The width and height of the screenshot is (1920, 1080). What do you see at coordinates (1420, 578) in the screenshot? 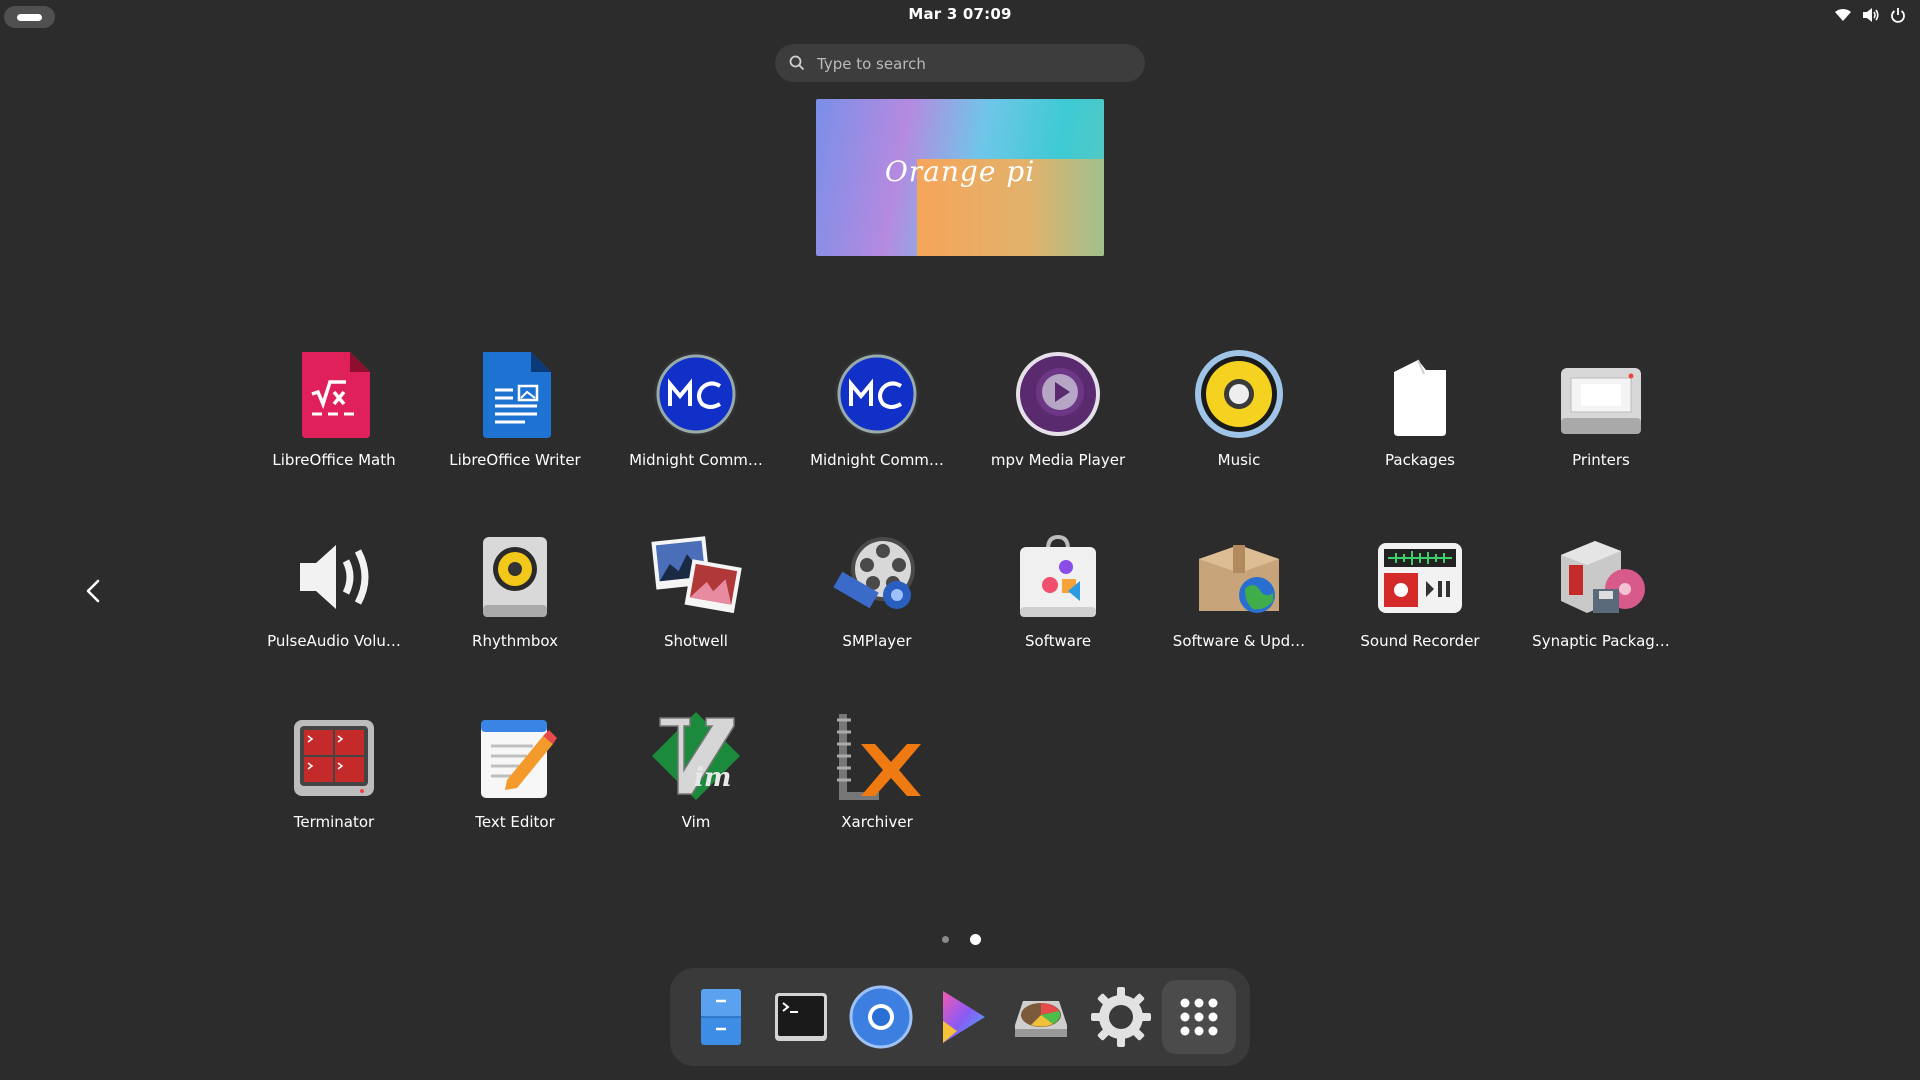
I see `sound-recorder-icon` at bounding box center [1420, 578].